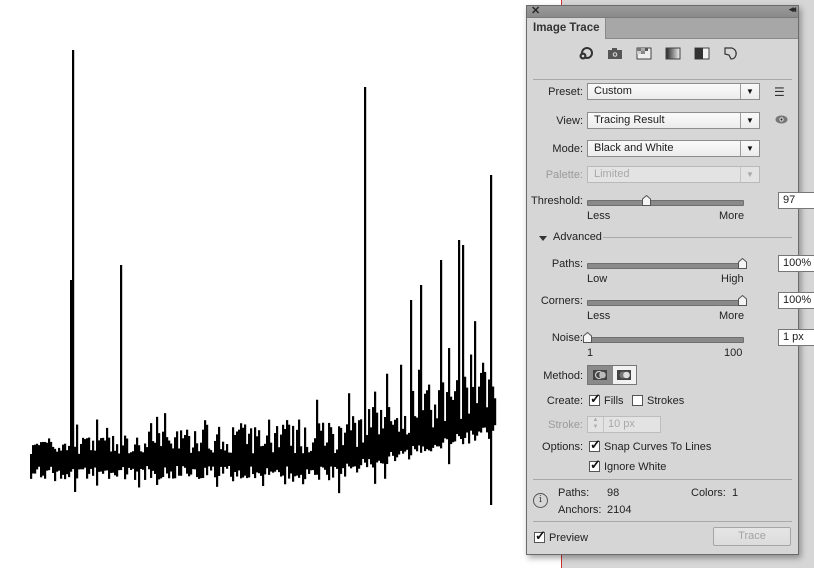  I want to click on high-color-icon, so click(614, 53).